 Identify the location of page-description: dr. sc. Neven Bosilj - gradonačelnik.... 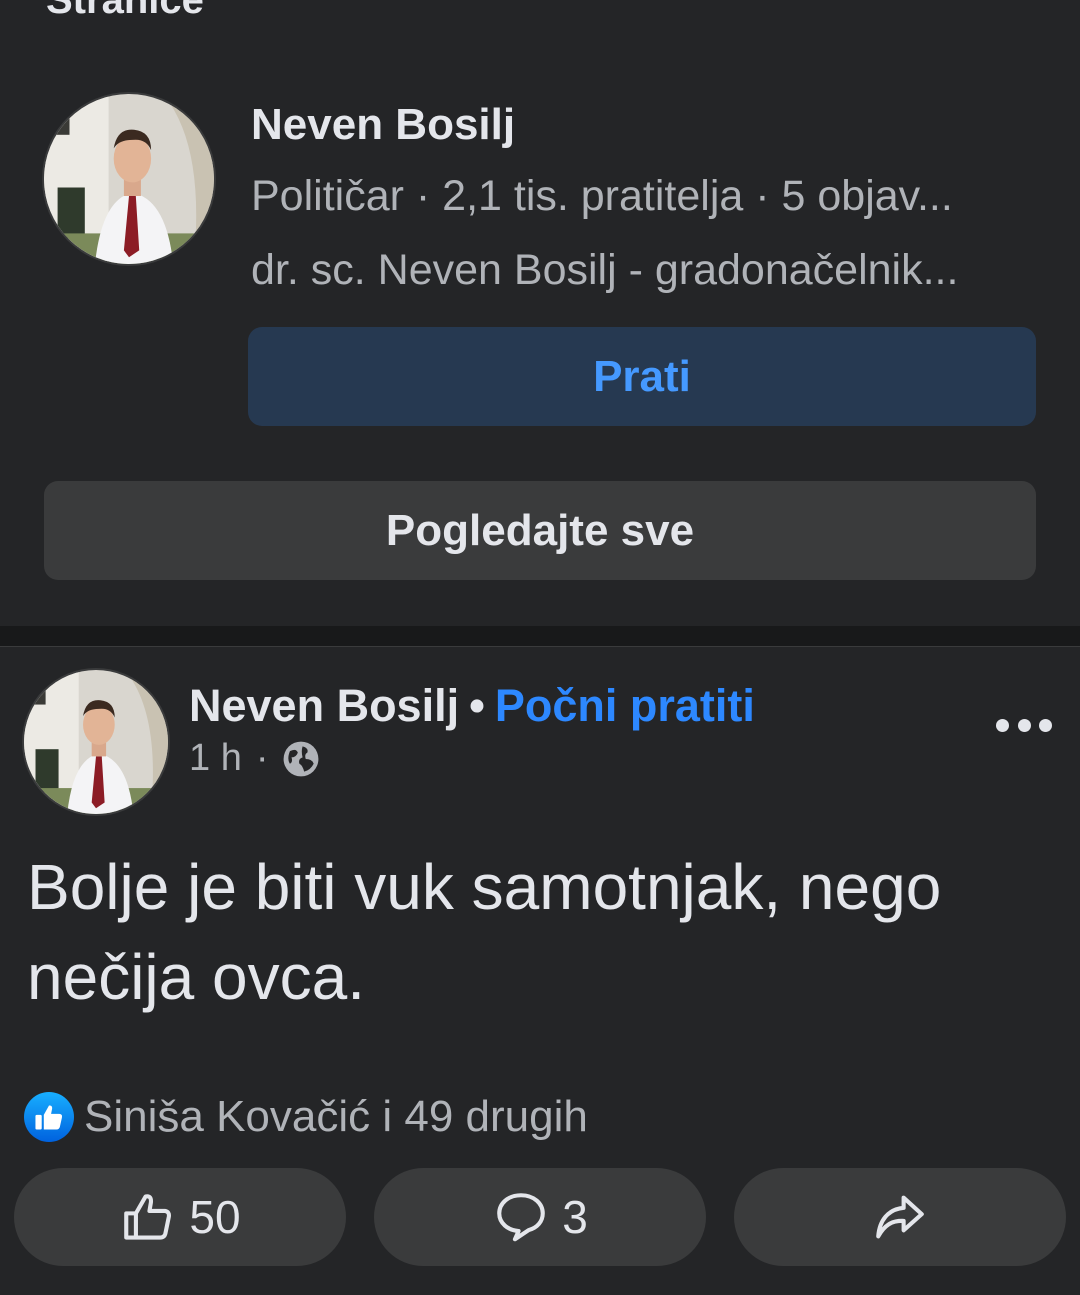
(605, 270).